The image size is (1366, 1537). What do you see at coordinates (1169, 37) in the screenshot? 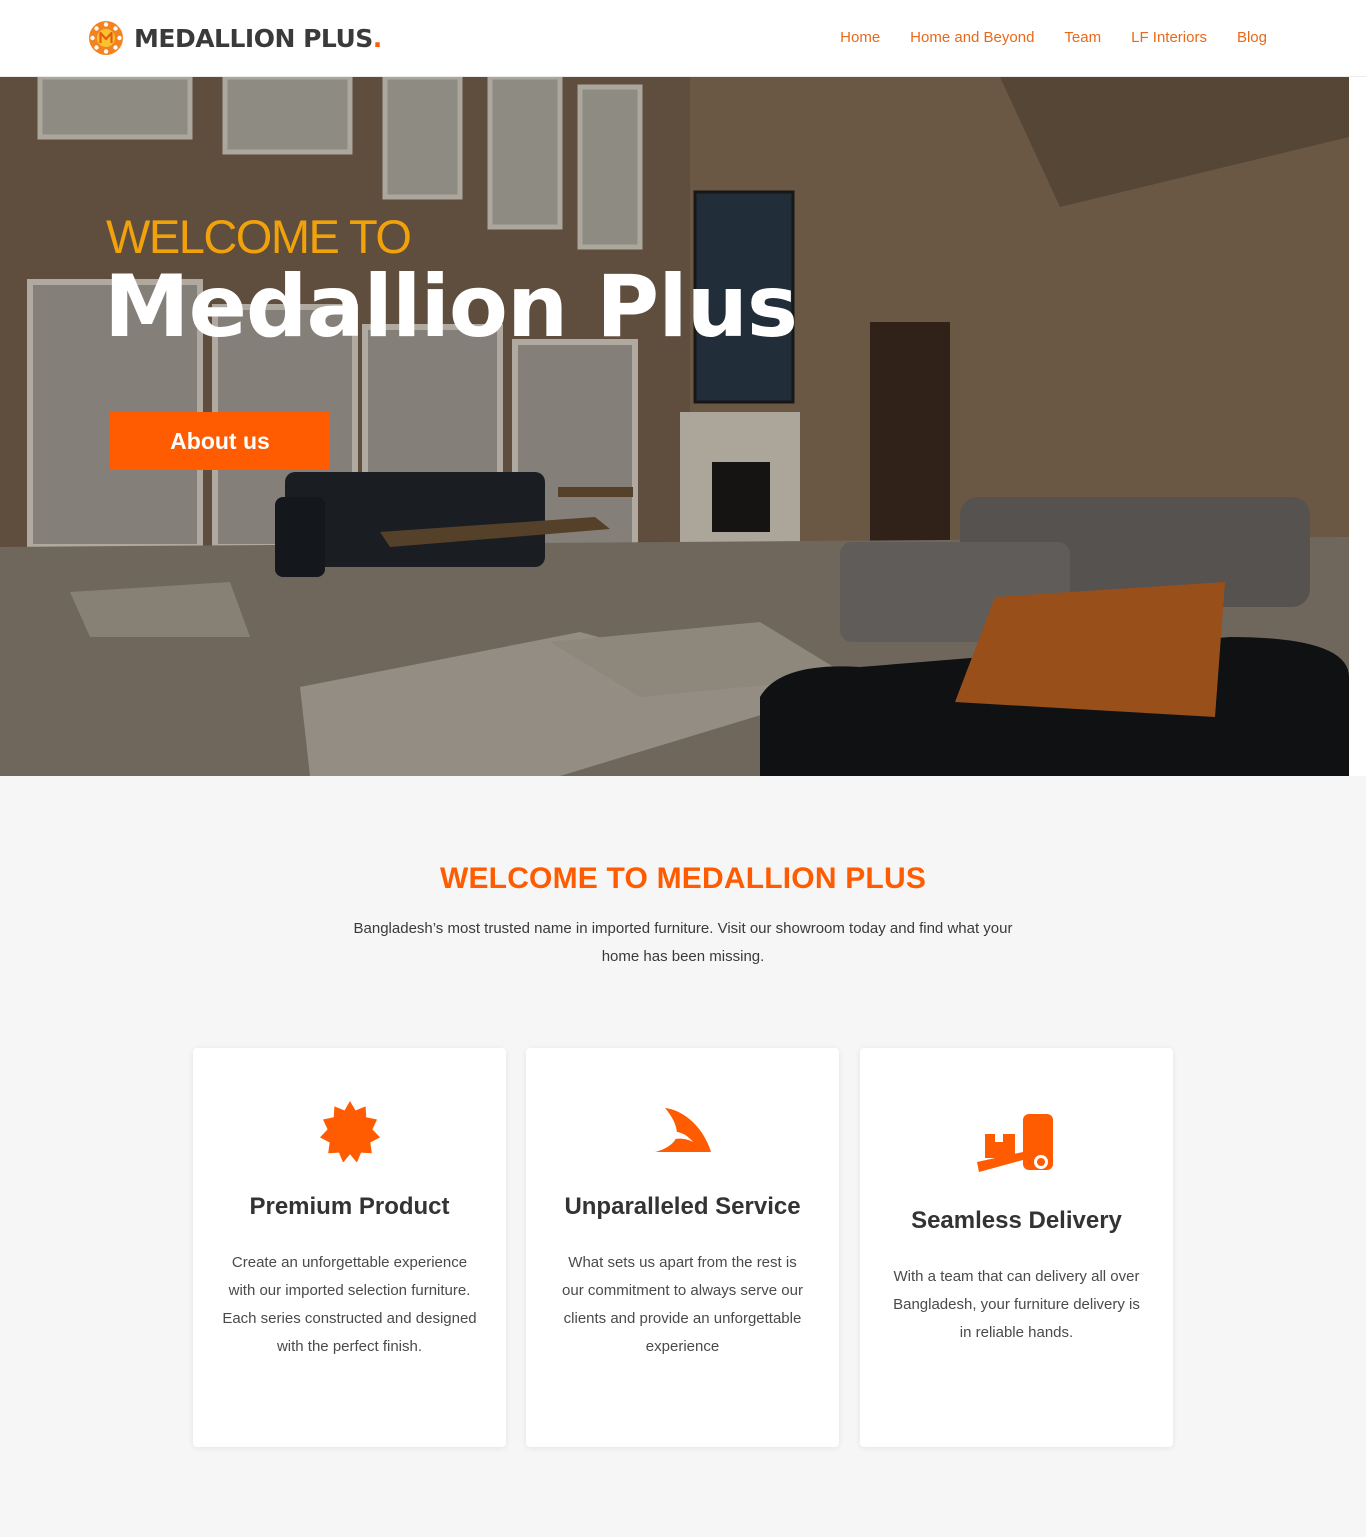
I see `nav-lf-interiors: LF Interiors` at bounding box center [1169, 37].